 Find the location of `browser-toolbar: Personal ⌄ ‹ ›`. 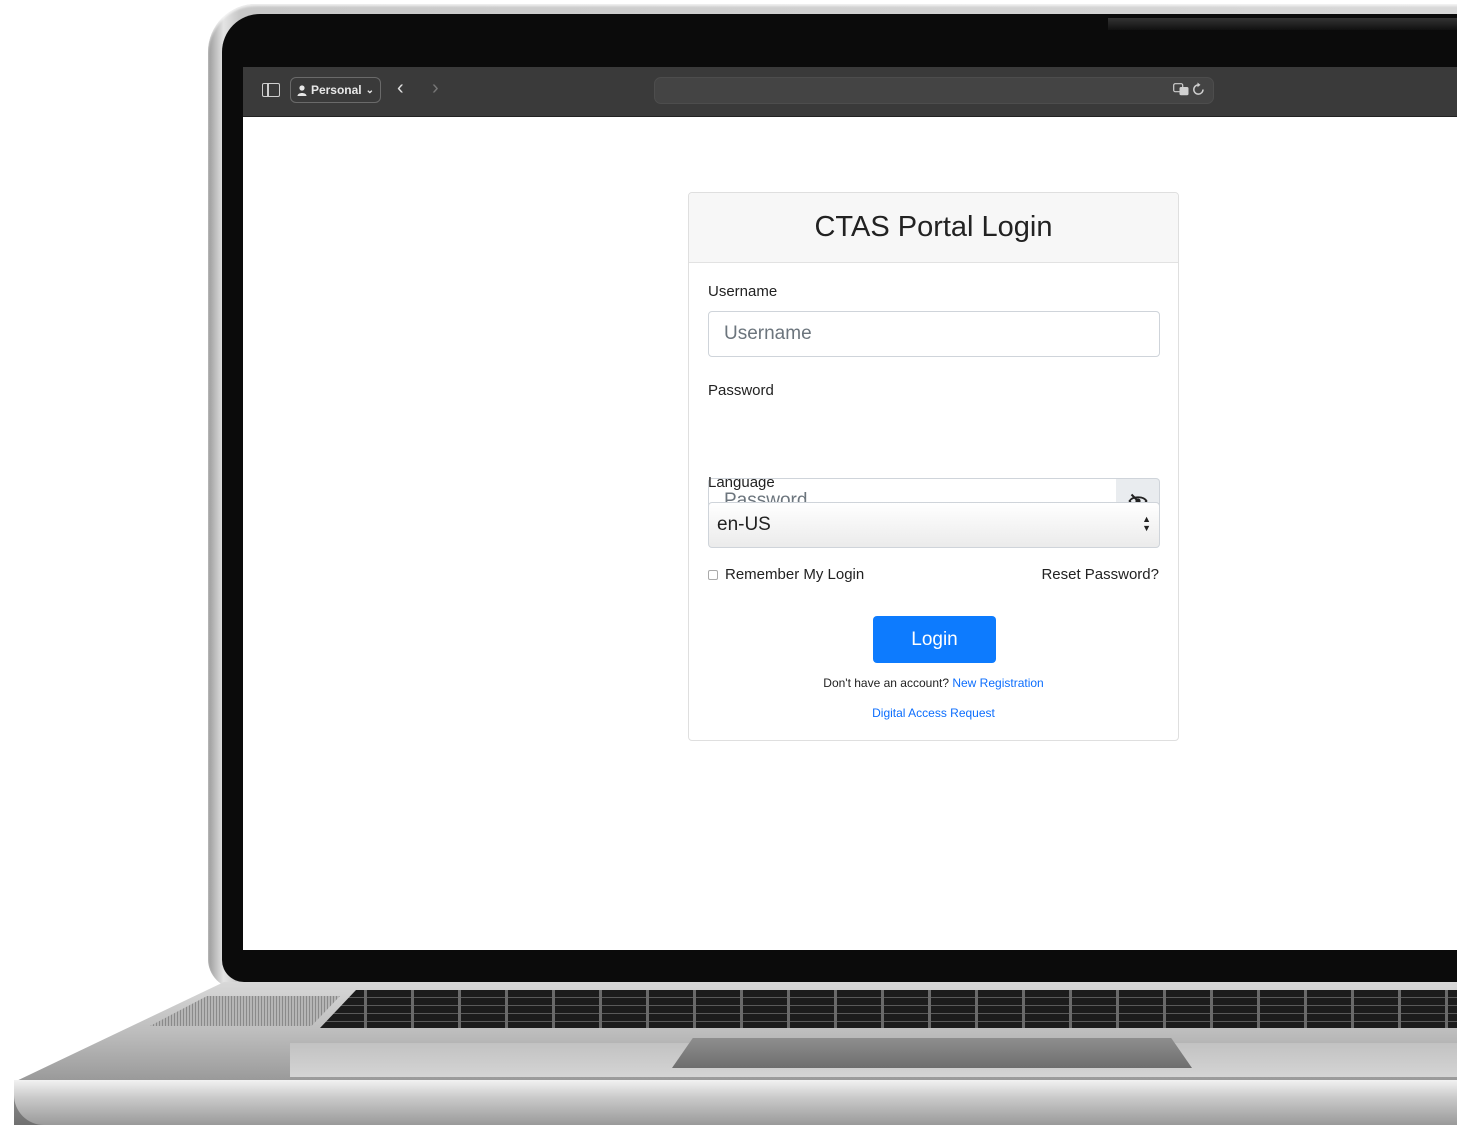

browser-toolbar: Personal ⌄ ‹ › is located at coordinates (850, 92).